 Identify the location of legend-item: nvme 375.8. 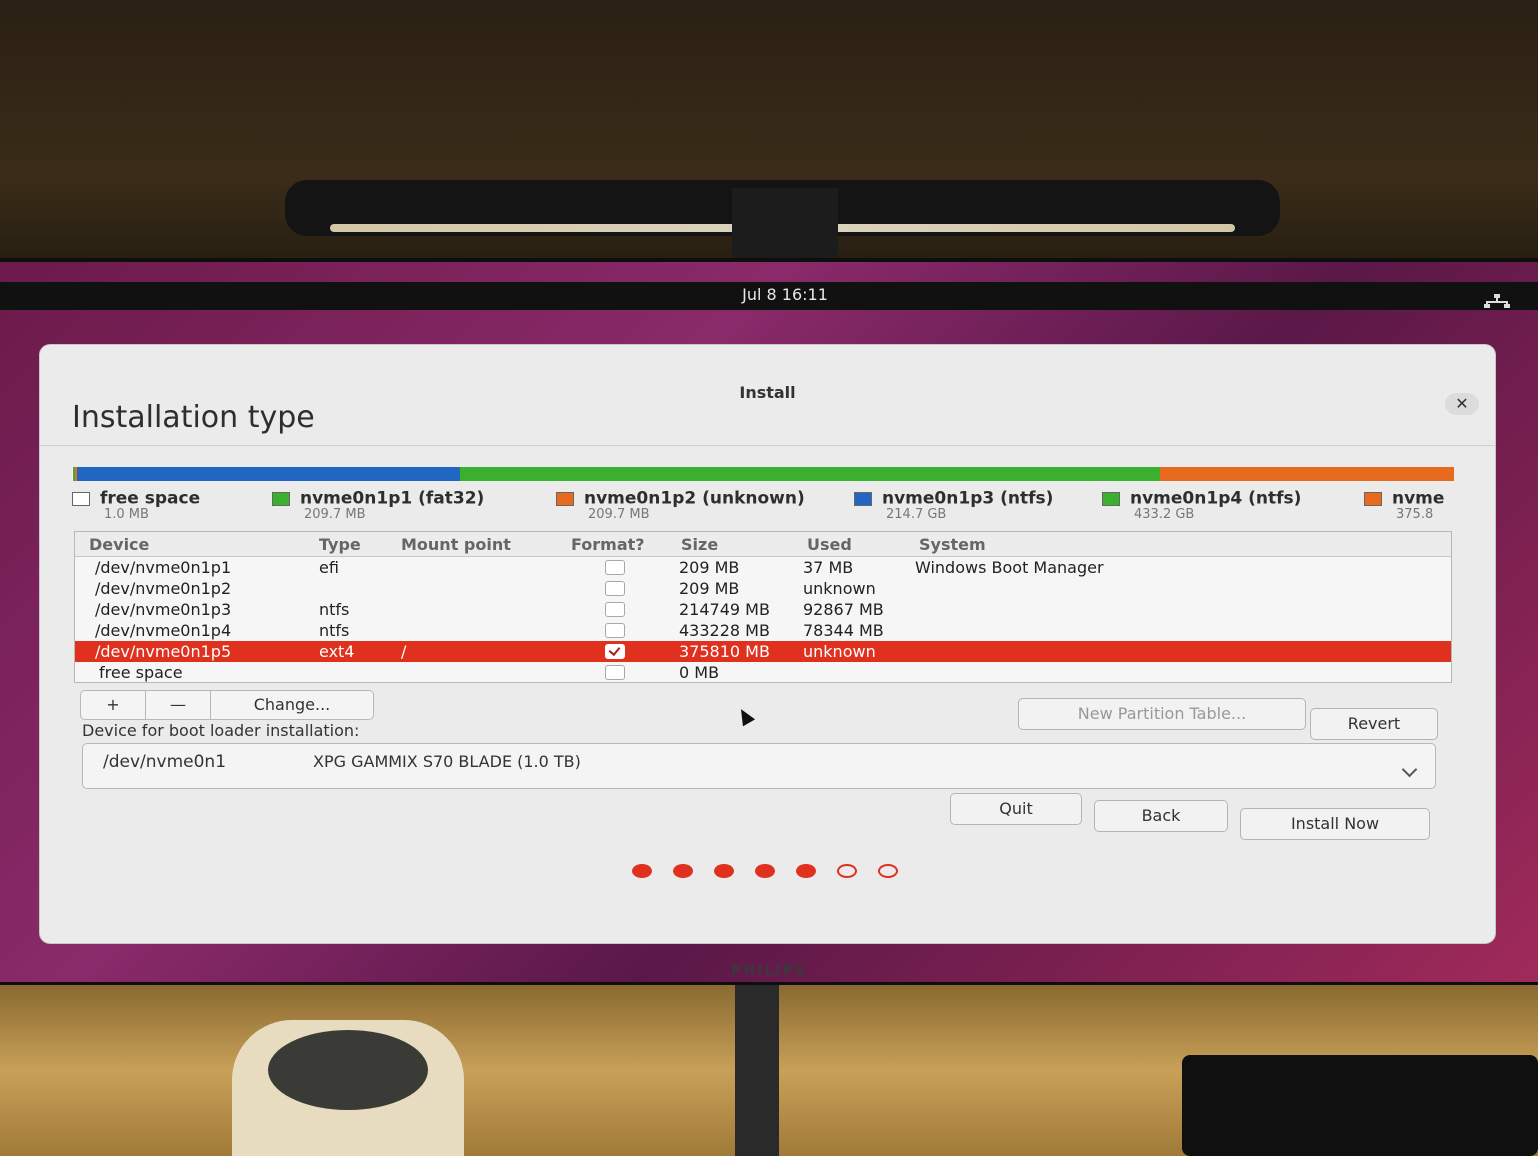
(1404, 505).